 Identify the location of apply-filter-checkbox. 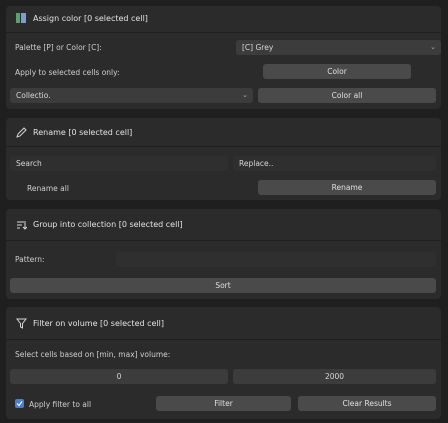
(19, 403).